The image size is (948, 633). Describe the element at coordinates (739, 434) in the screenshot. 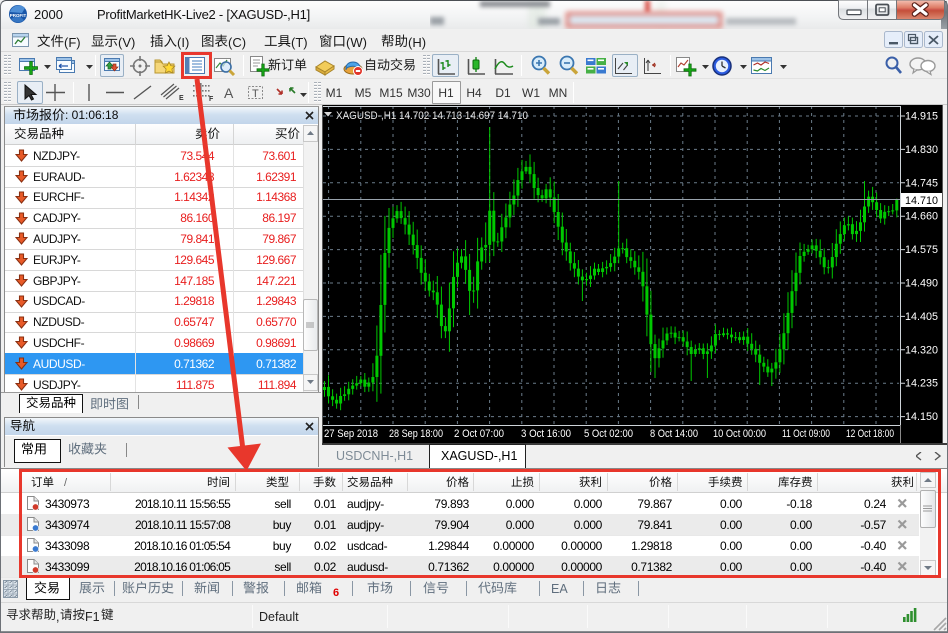

I see `svg-text: 10 Oct 00:00` at that location.